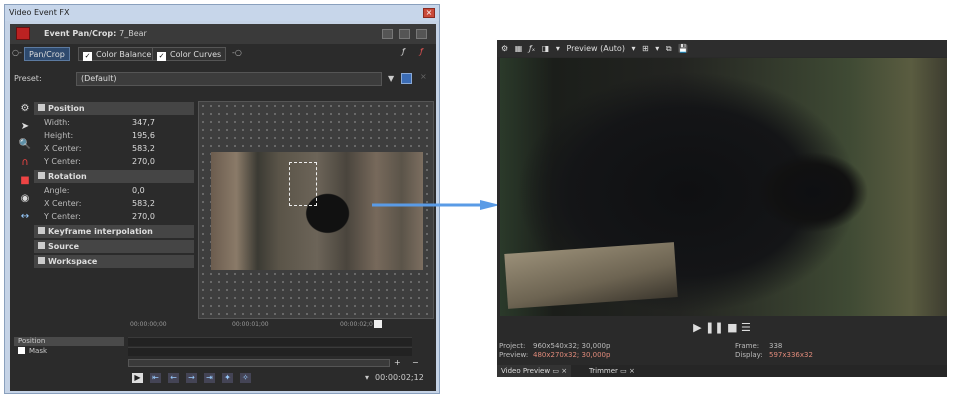 This screenshot has height=398, width=953. What do you see at coordinates (378, 324) in the screenshot?
I see `playhead-icon` at bounding box center [378, 324].